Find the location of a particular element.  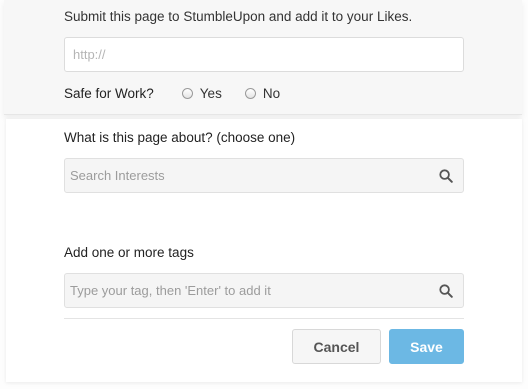

safe-no-radio is located at coordinates (250, 93).